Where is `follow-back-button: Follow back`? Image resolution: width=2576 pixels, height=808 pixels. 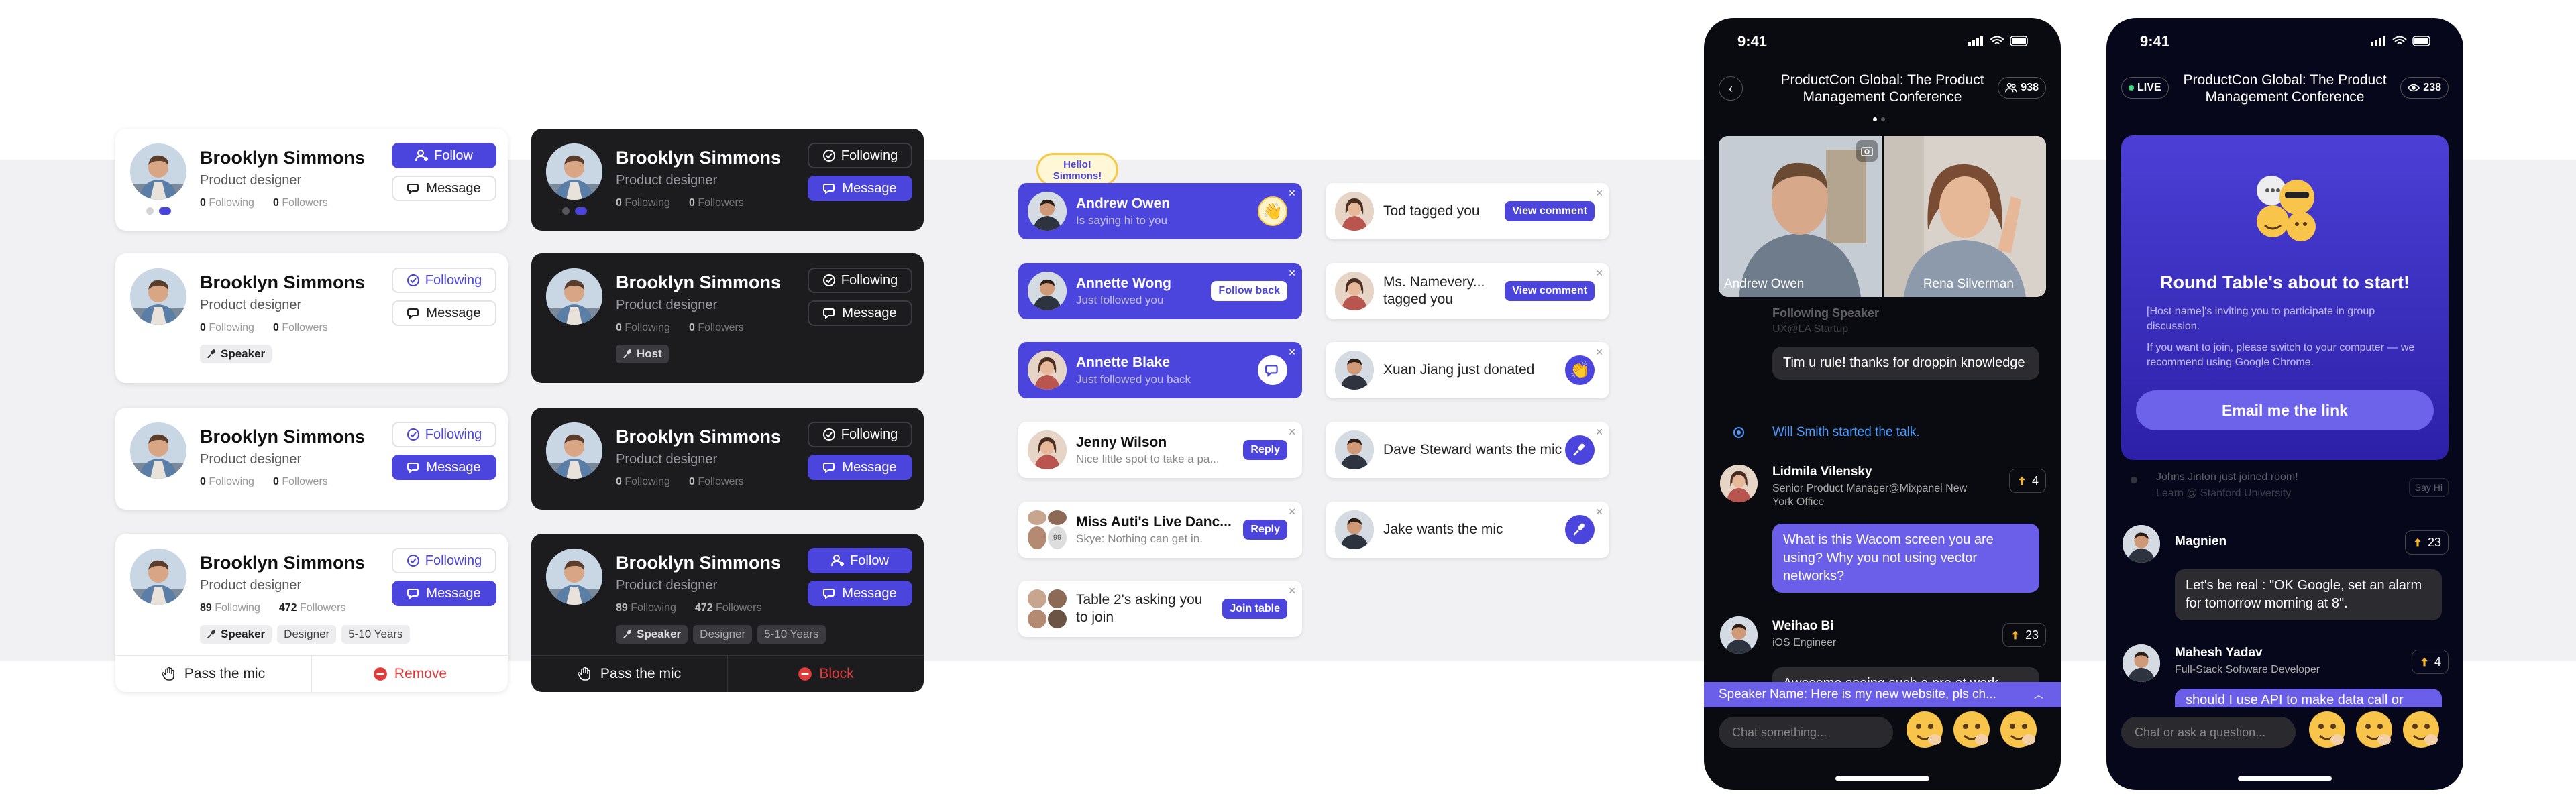 follow-back-button: Follow back is located at coordinates (1249, 291).